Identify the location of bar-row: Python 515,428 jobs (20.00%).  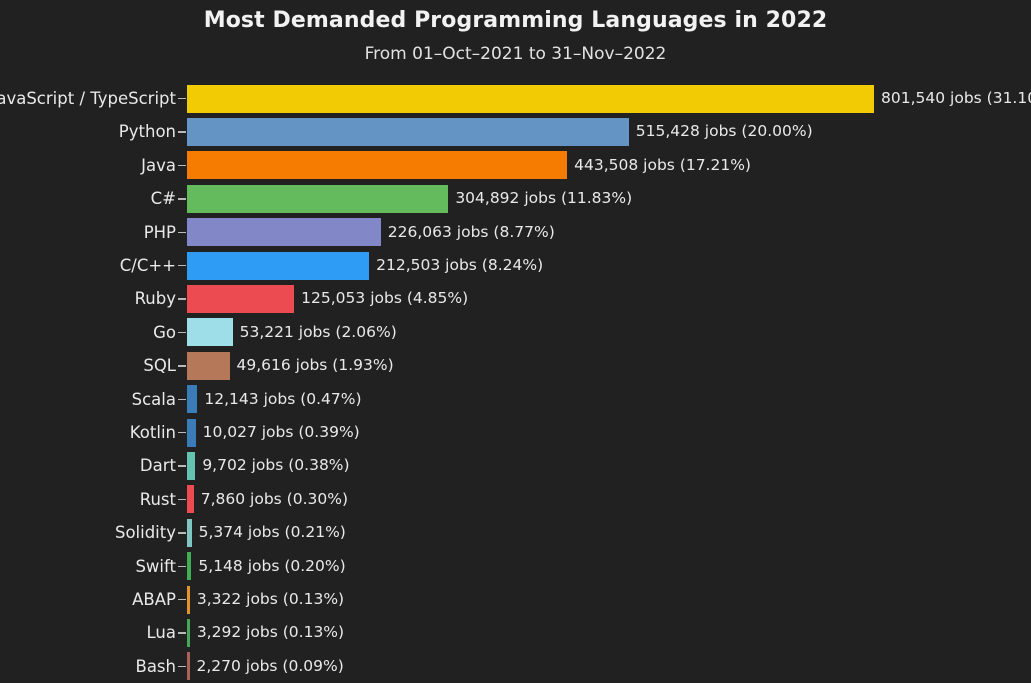
(515, 131).